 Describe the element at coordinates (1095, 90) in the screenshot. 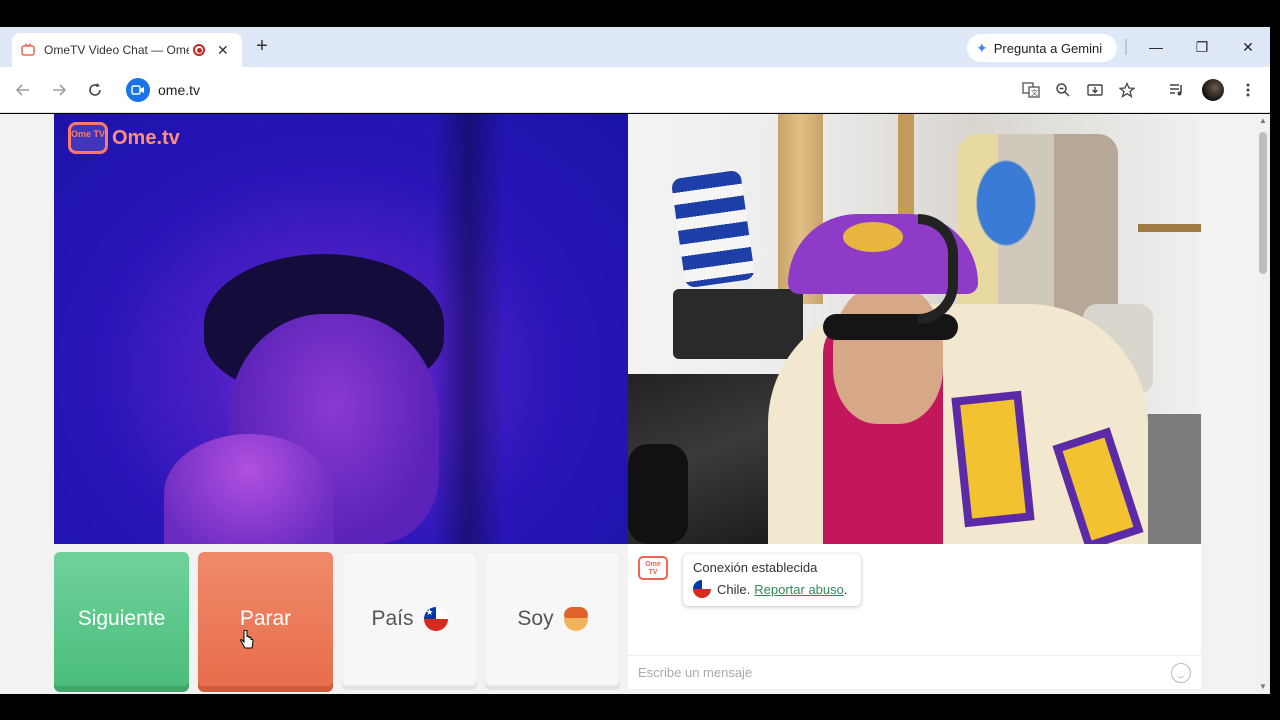

I see `install-icon` at that location.